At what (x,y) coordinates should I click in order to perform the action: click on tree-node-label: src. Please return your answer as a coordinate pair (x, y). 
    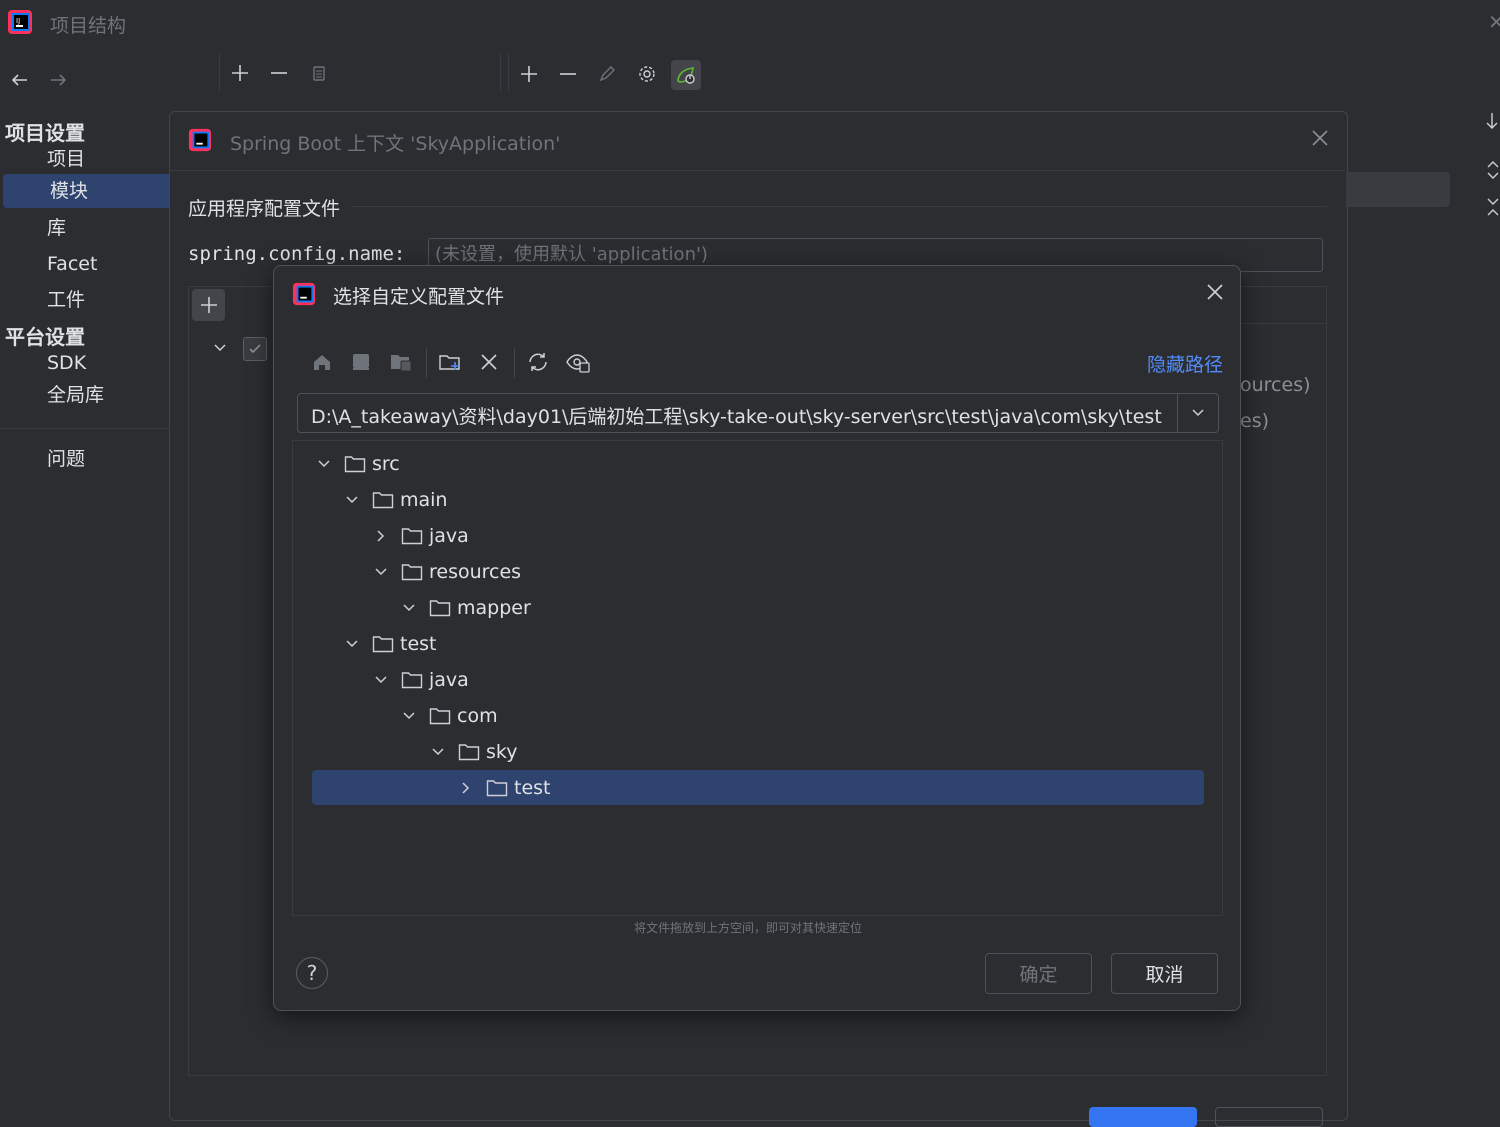
    Looking at the image, I should click on (386, 464).